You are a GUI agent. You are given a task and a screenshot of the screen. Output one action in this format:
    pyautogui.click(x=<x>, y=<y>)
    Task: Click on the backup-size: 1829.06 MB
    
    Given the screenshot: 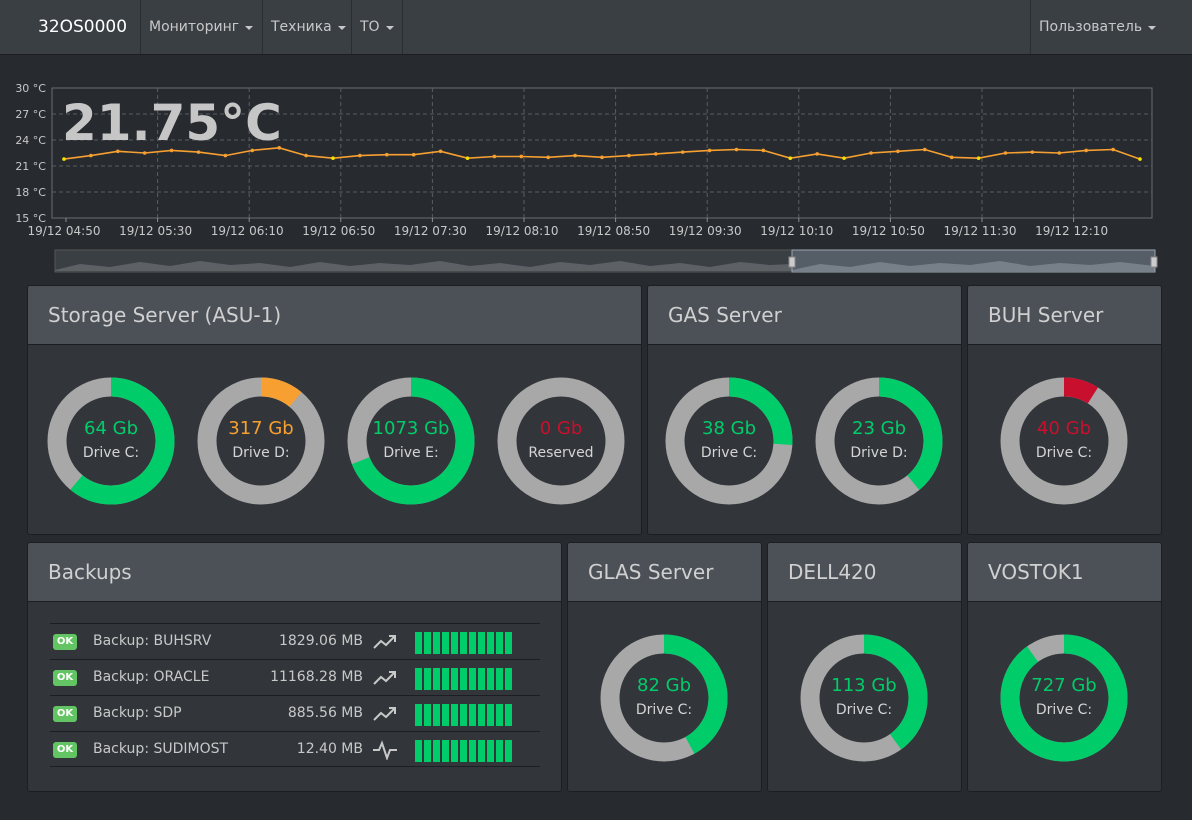 What is the action you would take?
    pyautogui.click(x=320, y=641)
    